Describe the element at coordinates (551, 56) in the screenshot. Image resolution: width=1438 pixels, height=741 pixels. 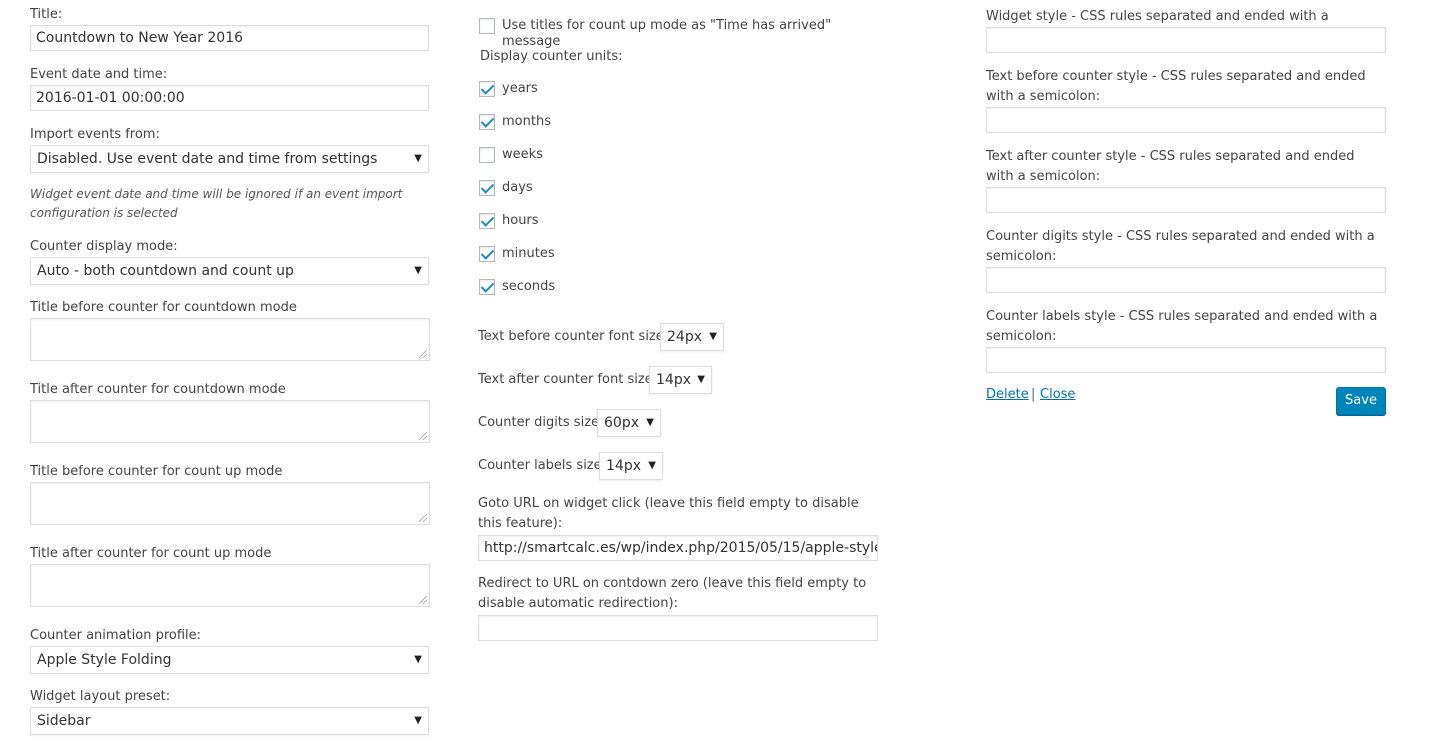
I see `display-units-label: Display counter units:` at that location.